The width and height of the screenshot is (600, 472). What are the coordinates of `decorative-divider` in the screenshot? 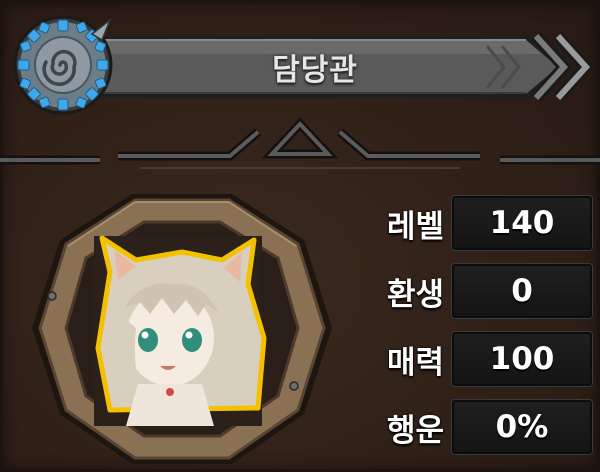 It's located at (300, 143).